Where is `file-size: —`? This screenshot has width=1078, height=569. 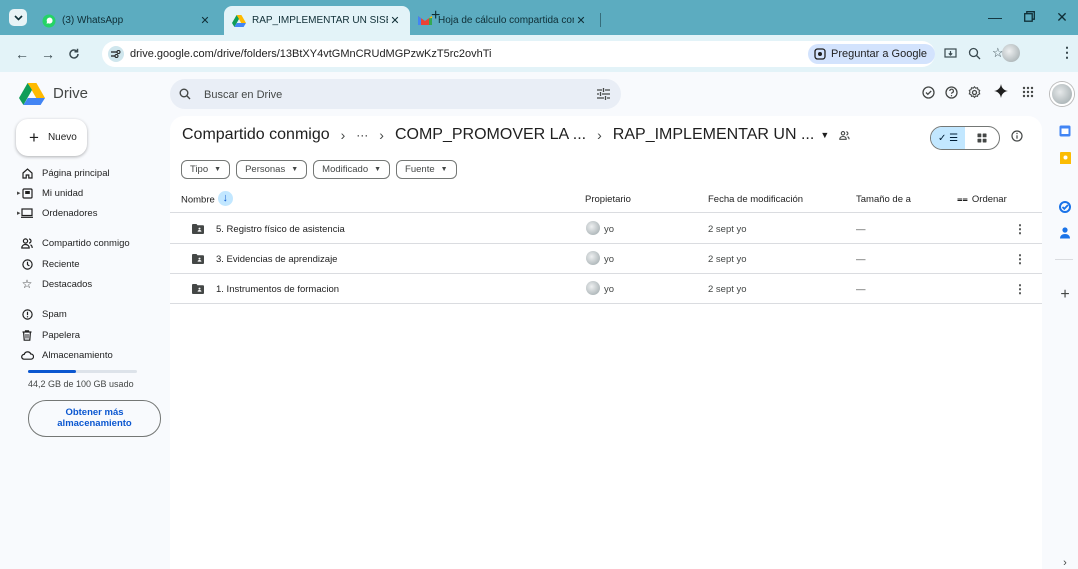 file-size: — is located at coordinates (861, 259).